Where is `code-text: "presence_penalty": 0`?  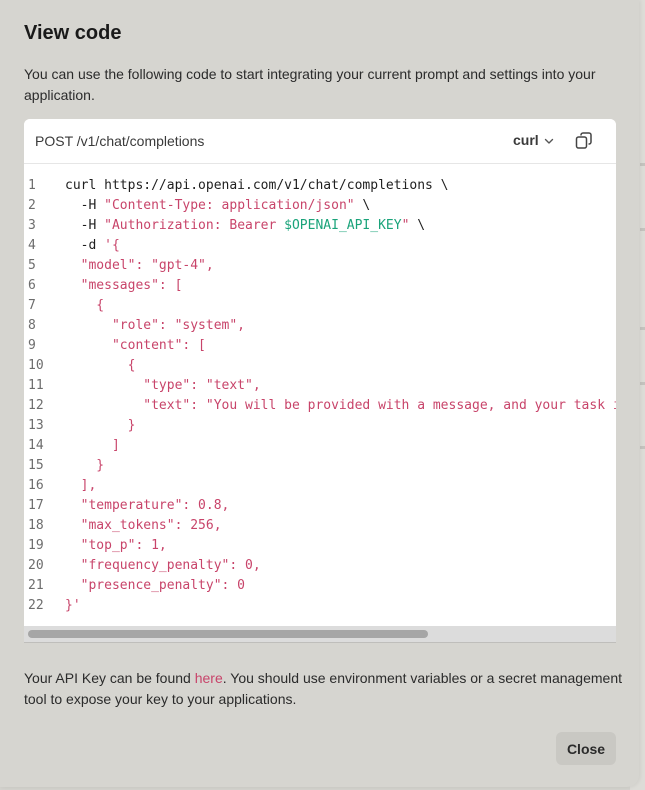
code-text: "presence_penalty": 0 is located at coordinates (150, 586).